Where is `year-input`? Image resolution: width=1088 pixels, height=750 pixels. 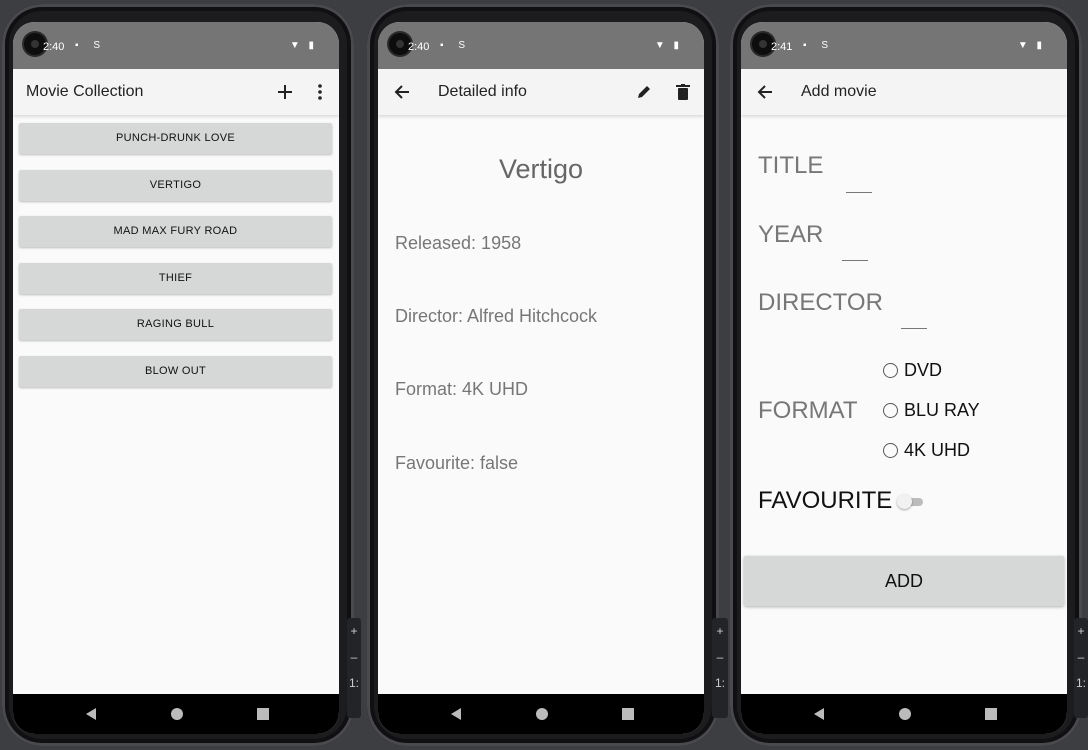 year-input is located at coordinates (855, 260).